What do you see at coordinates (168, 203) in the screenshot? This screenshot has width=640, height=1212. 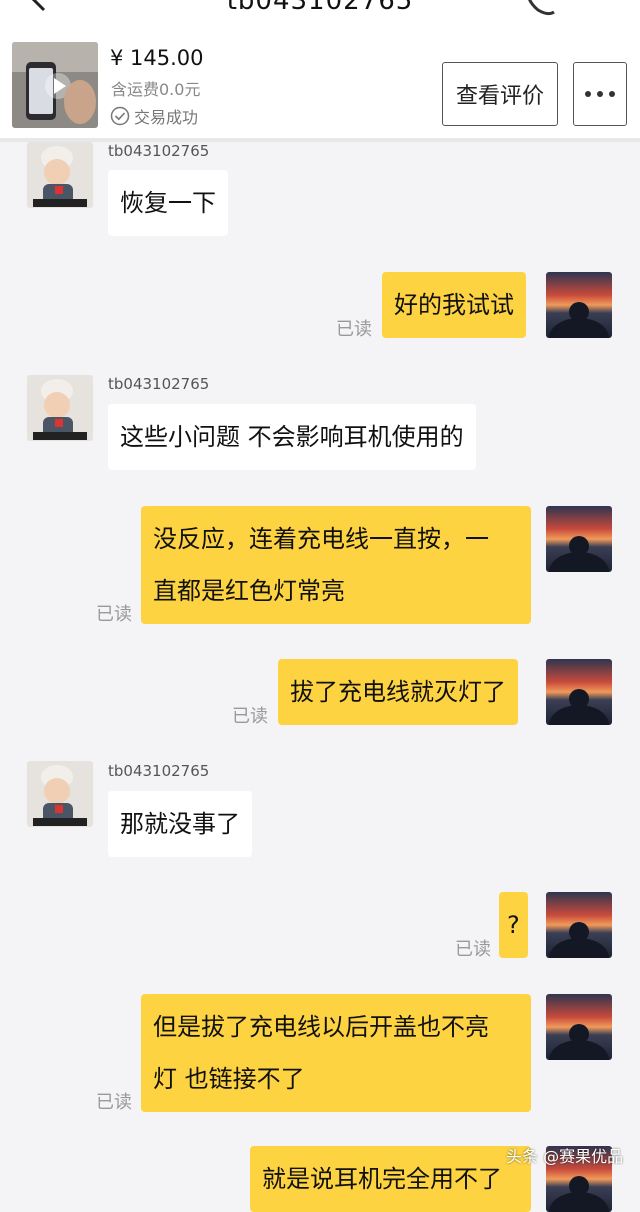 I see `incoming-message-bubble: 恢复一下` at bounding box center [168, 203].